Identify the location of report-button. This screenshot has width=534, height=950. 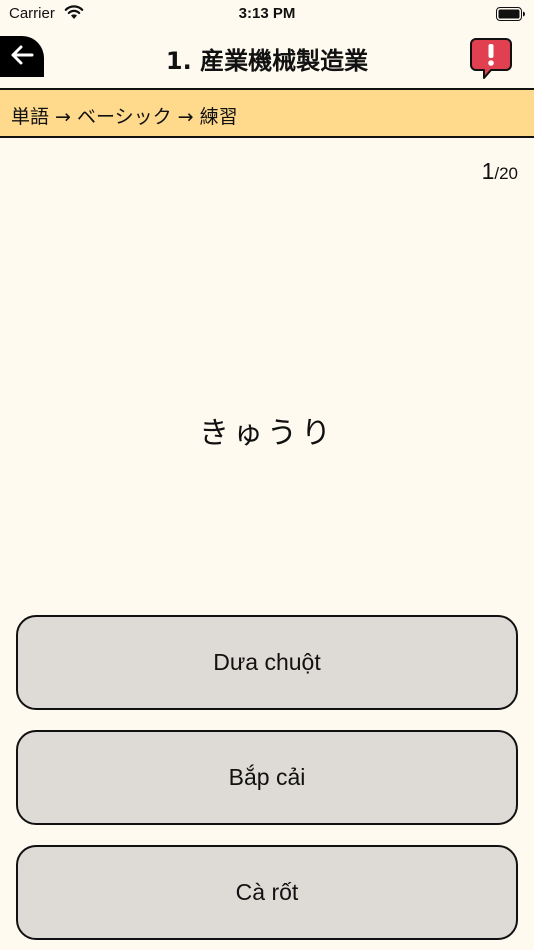
(491, 58).